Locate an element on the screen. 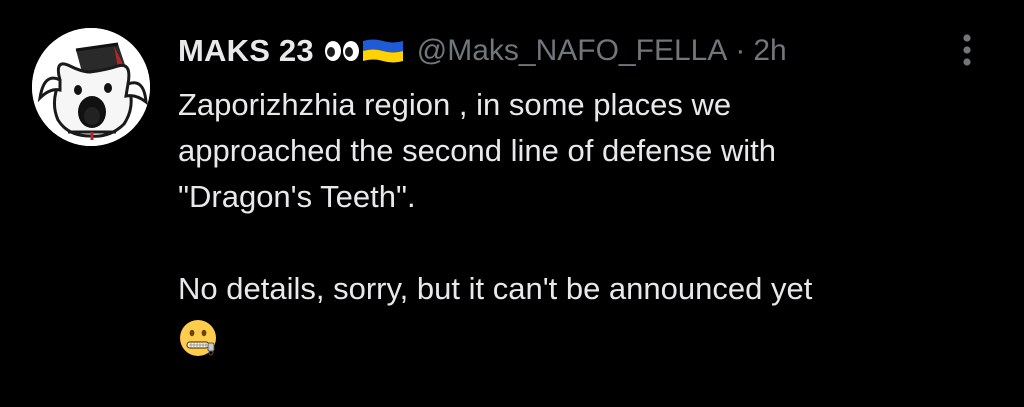  tweet-text-line: "Dragon's Teeth". is located at coordinates (297, 196).